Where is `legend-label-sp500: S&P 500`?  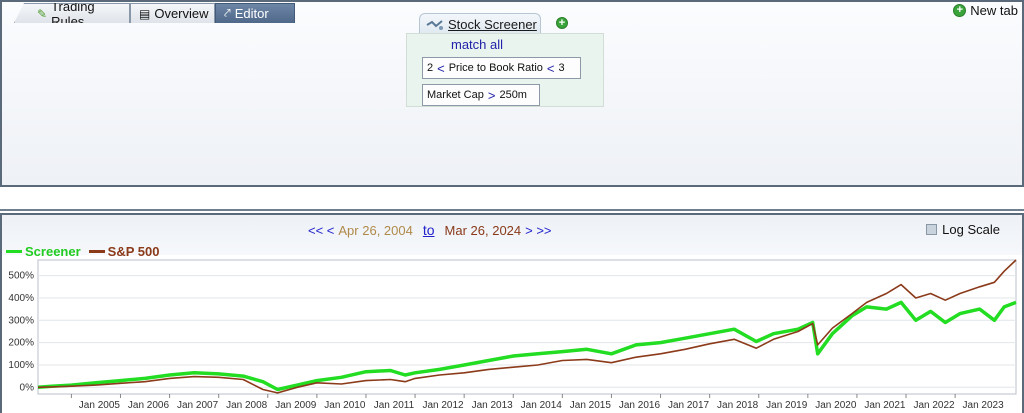
legend-label-sp500: S&P 500 is located at coordinates (133, 251).